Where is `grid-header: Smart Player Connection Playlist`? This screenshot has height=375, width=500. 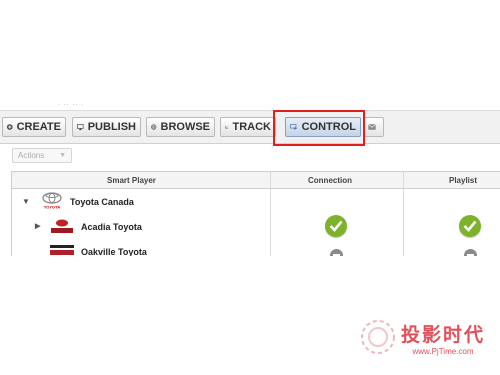
grid-header: Smart Player Connection Playlist is located at coordinates (256, 180).